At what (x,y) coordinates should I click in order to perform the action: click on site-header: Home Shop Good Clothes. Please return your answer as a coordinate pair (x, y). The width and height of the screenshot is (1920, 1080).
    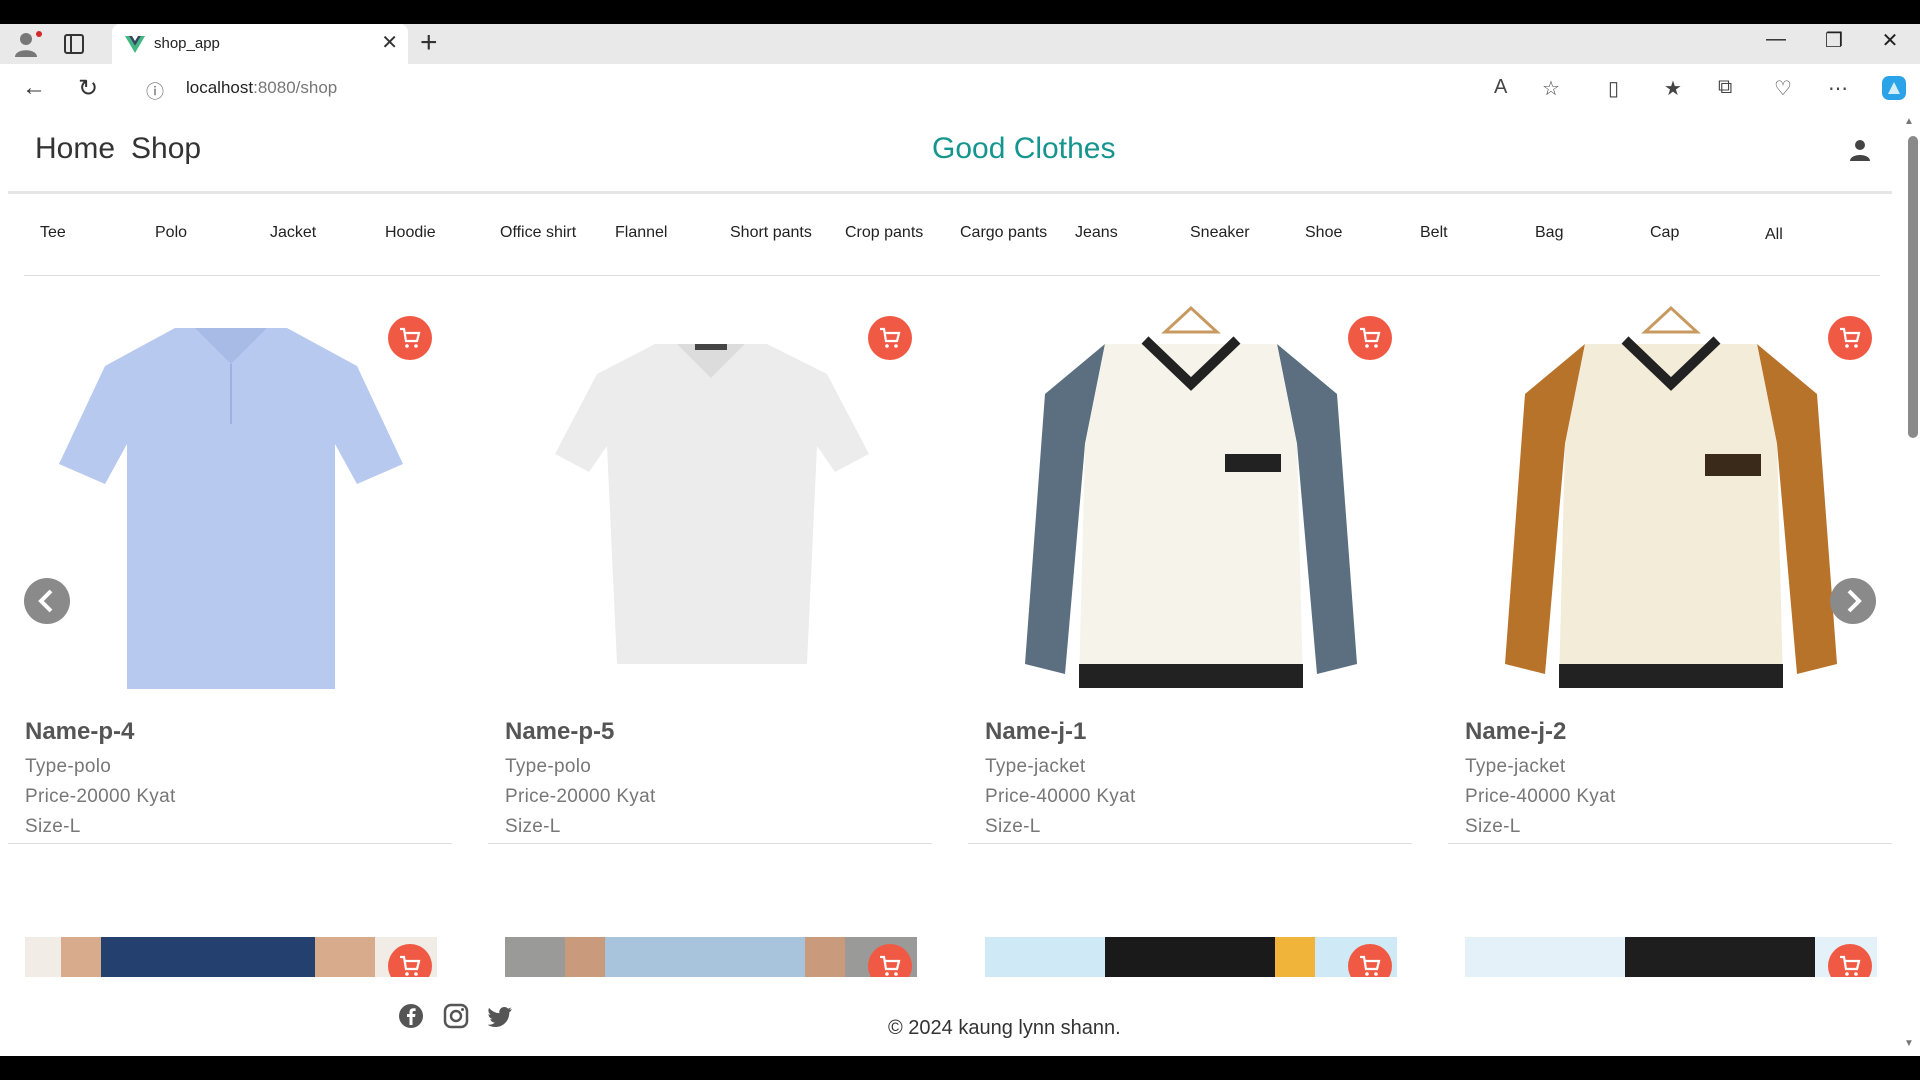
    Looking at the image, I should click on (950, 153).